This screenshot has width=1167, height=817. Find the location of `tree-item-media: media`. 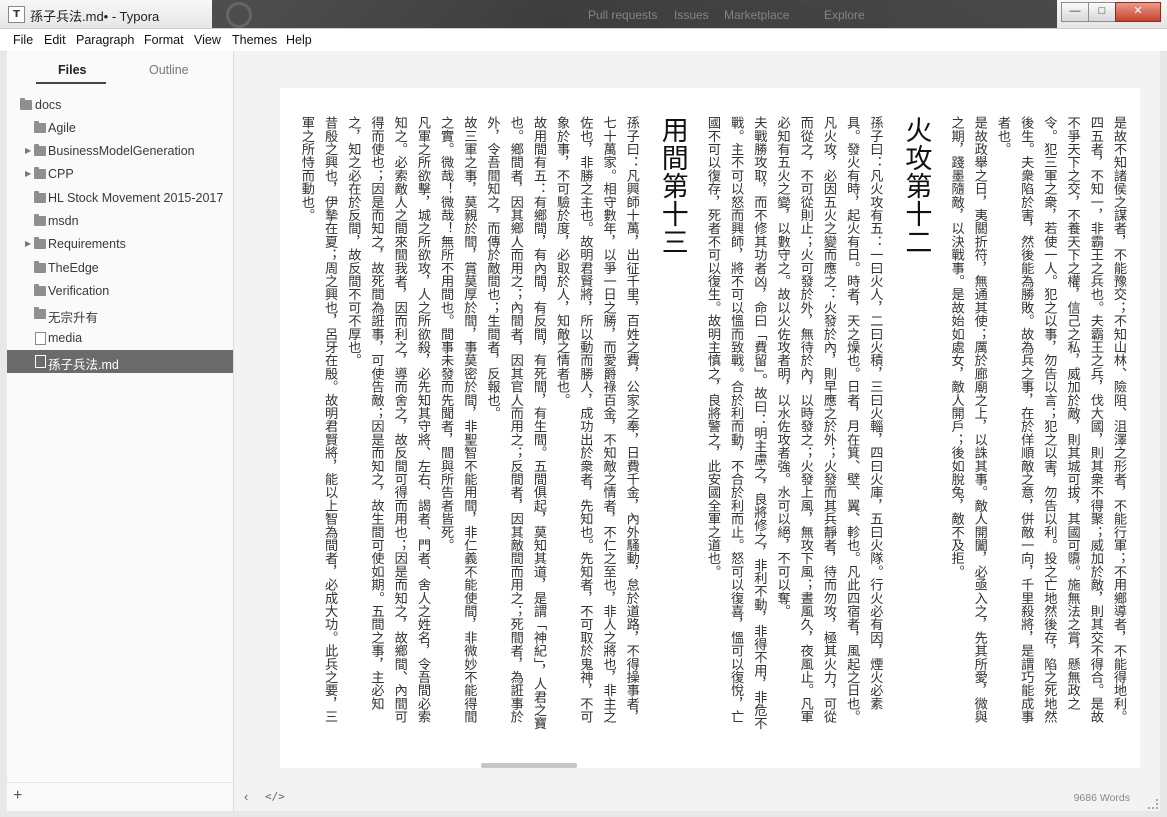

tree-item-media: media is located at coordinates (120, 338).